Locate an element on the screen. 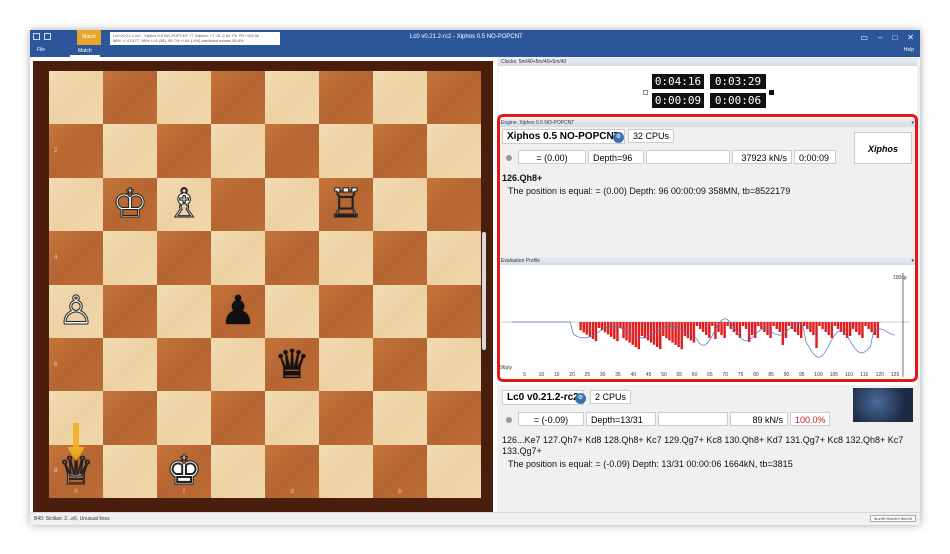  board-square: ♖ is located at coordinates (346, 204).